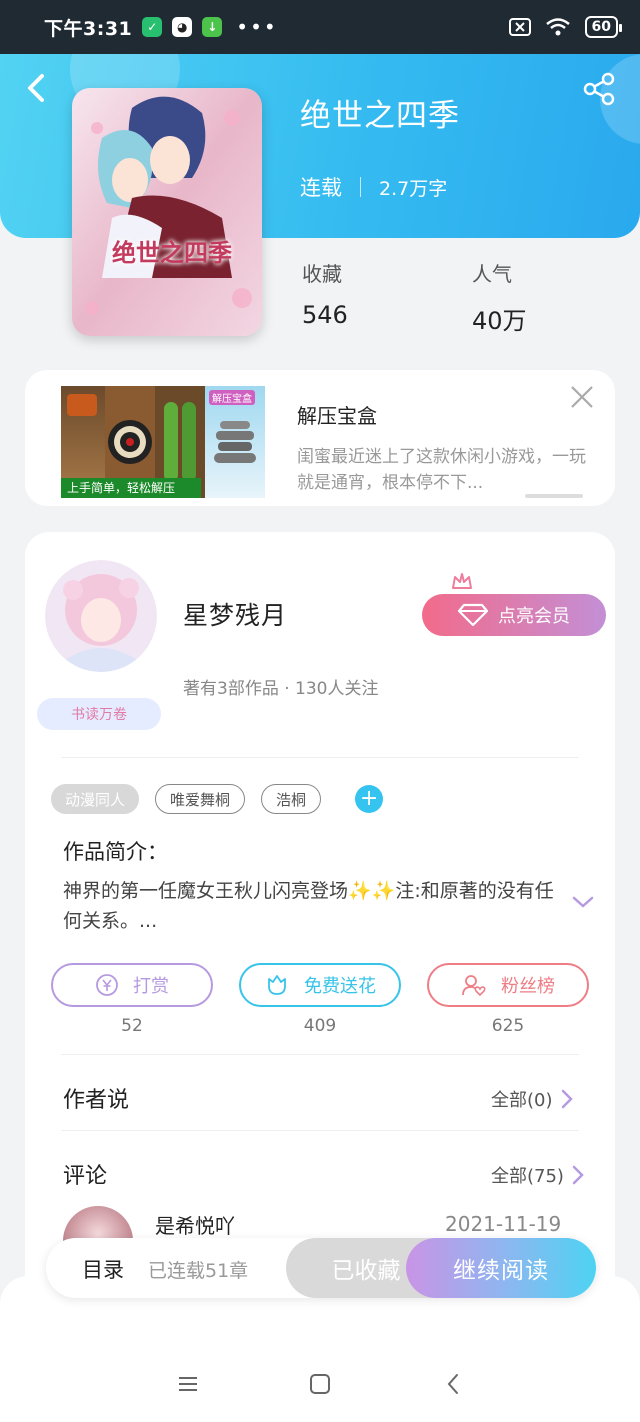 The width and height of the screenshot is (640, 1422). I want to click on wifi-icon, so click(557, 27).